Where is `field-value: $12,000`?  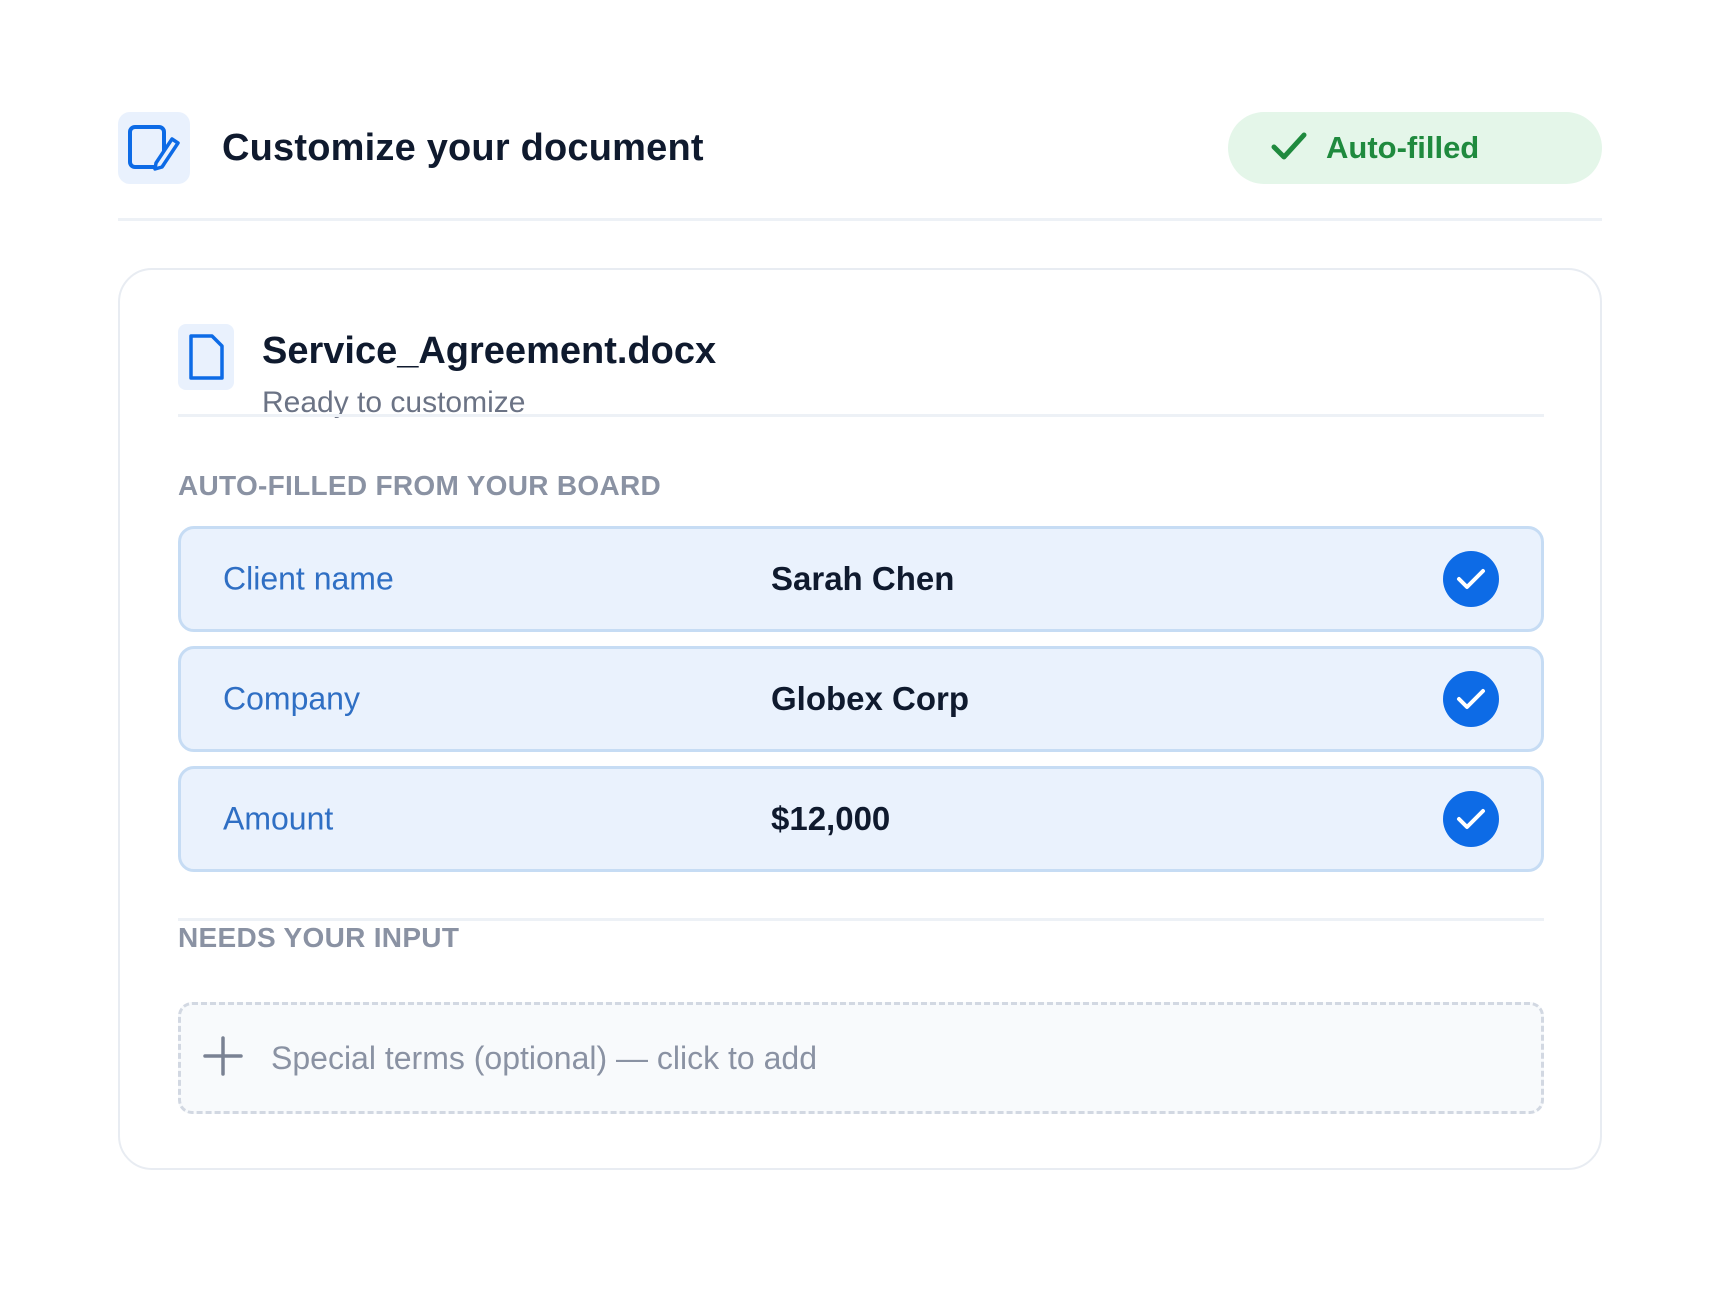
field-value: $12,000 is located at coordinates (831, 818).